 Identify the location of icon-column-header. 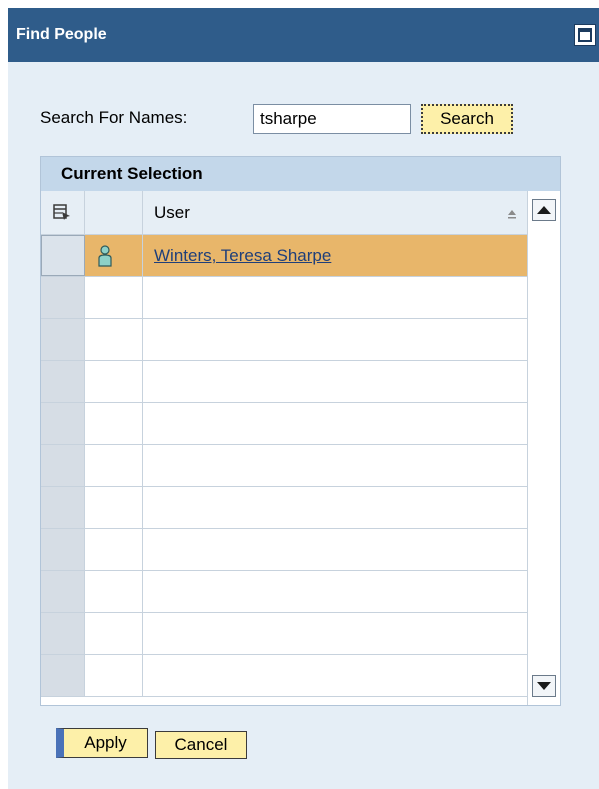
(114, 212).